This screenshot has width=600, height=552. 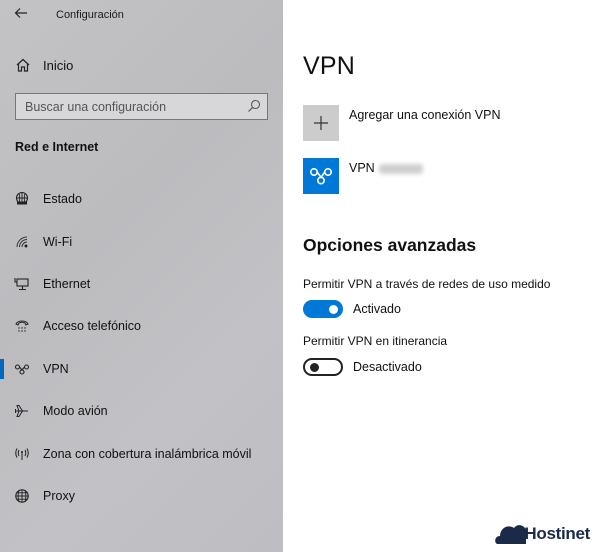 I want to click on arrow-left-icon, so click(x=20, y=13).